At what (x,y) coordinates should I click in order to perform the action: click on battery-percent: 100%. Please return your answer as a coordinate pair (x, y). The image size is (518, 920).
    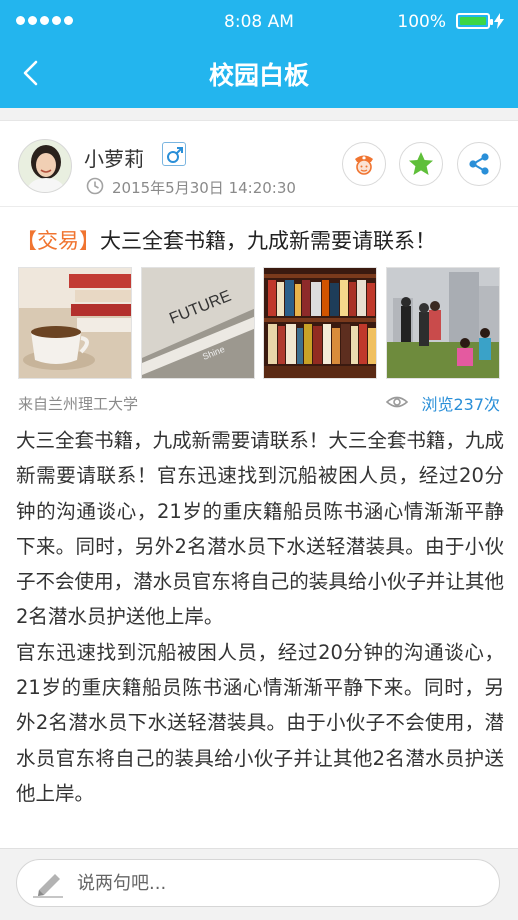
    Looking at the image, I should click on (421, 22).